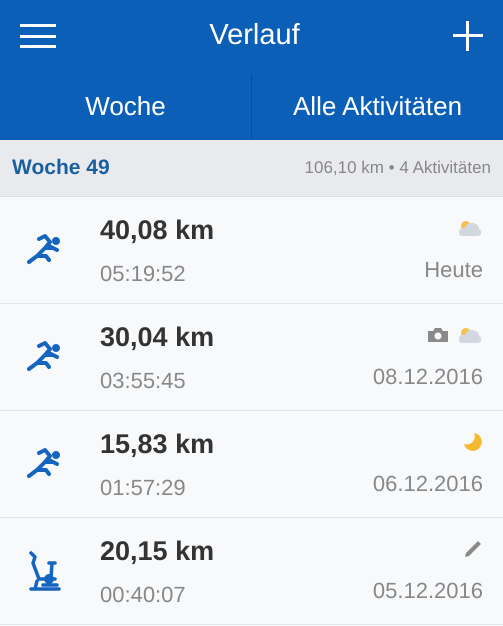  I want to click on pencil-icon, so click(473, 548).